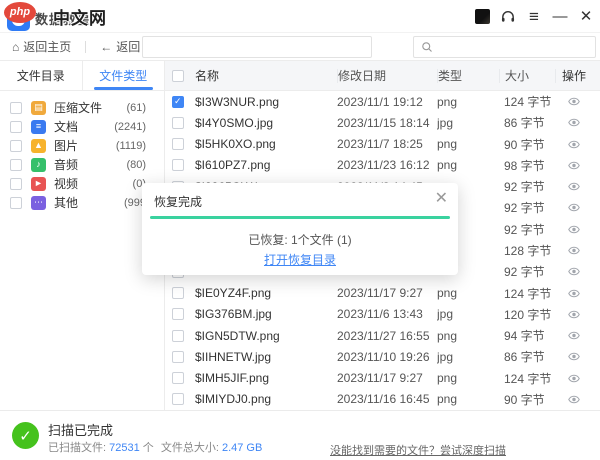  What do you see at coordinates (235, 144) in the screenshot?
I see `file-name: $I5HK0XO.png` at bounding box center [235, 144].